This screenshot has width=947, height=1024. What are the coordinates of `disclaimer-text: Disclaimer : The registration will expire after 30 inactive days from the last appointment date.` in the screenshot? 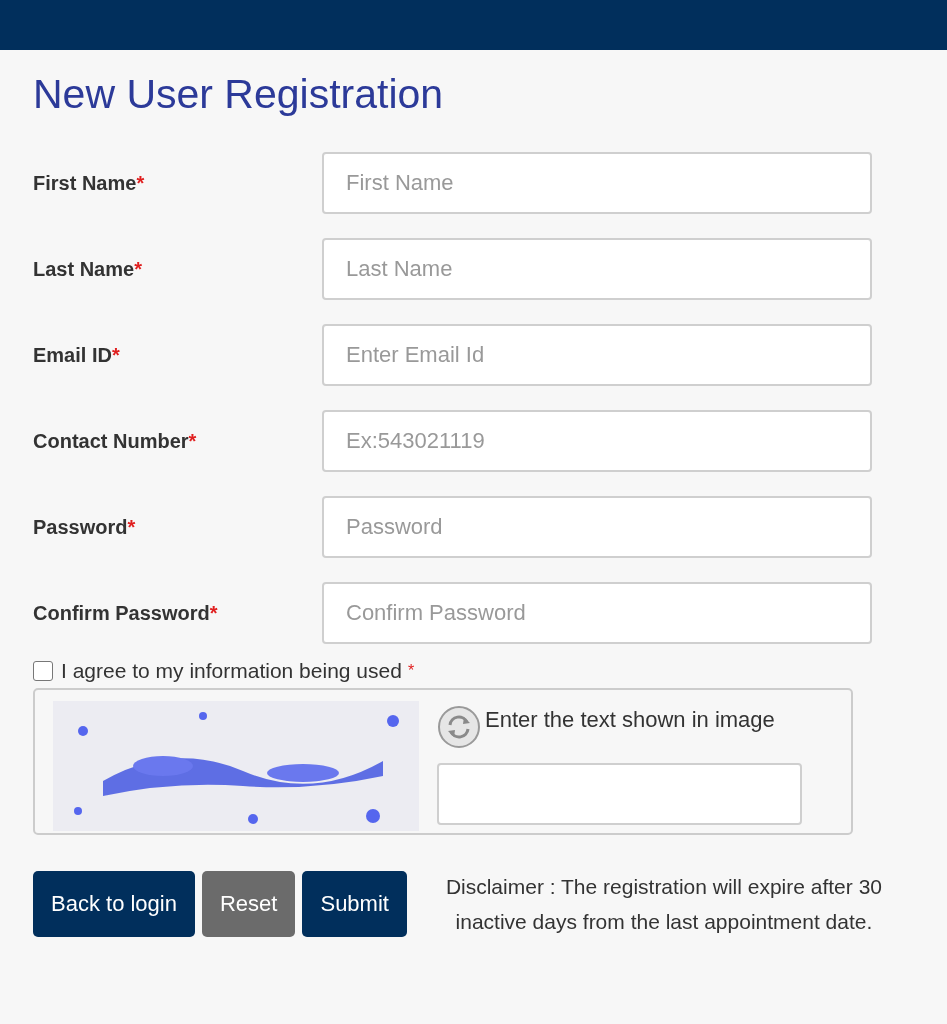 It's located at (663, 904).